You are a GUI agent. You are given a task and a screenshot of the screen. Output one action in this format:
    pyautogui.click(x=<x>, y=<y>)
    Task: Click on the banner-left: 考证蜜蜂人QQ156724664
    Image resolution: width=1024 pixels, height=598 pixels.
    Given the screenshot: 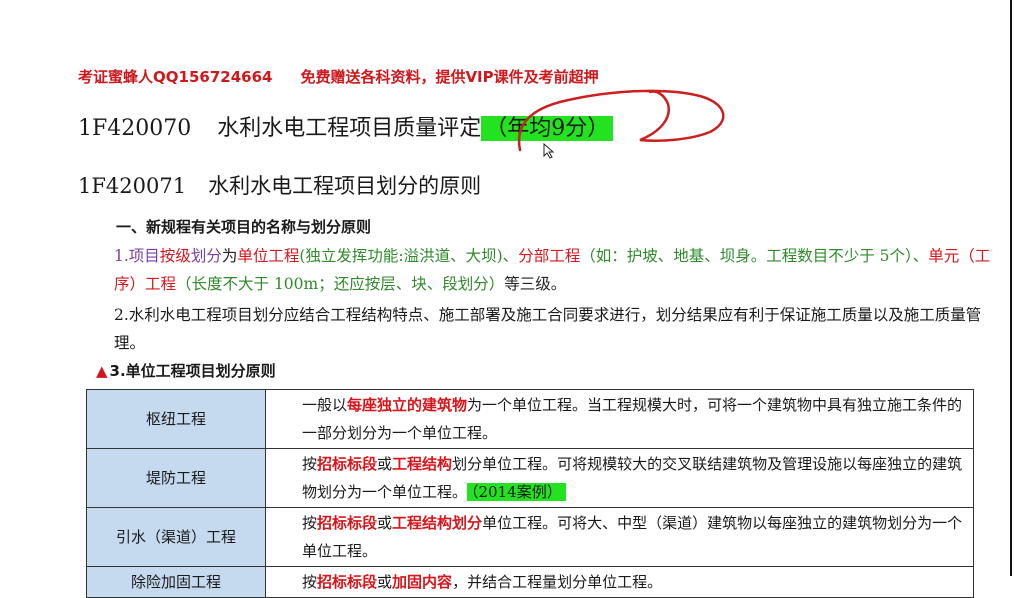 What is the action you would take?
    pyautogui.click(x=175, y=77)
    